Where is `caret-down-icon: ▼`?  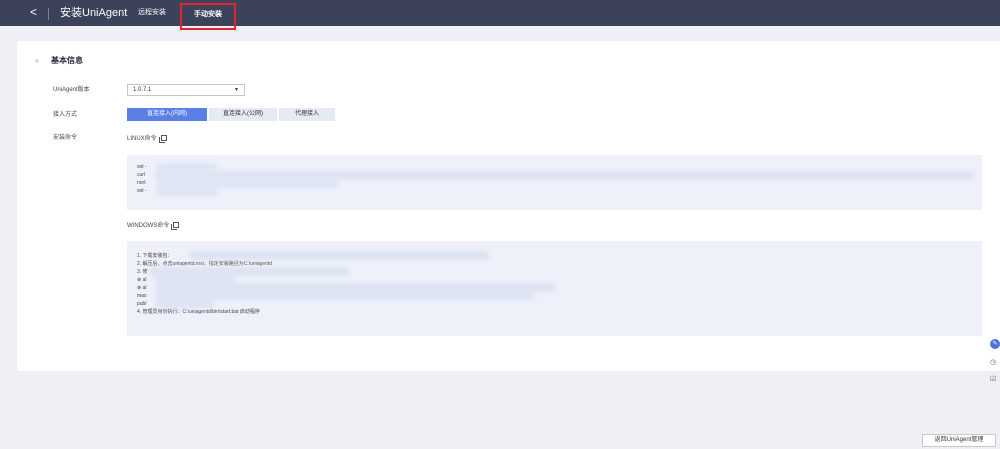
caret-down-icon: ▼ is located at coordinates (236, 90).